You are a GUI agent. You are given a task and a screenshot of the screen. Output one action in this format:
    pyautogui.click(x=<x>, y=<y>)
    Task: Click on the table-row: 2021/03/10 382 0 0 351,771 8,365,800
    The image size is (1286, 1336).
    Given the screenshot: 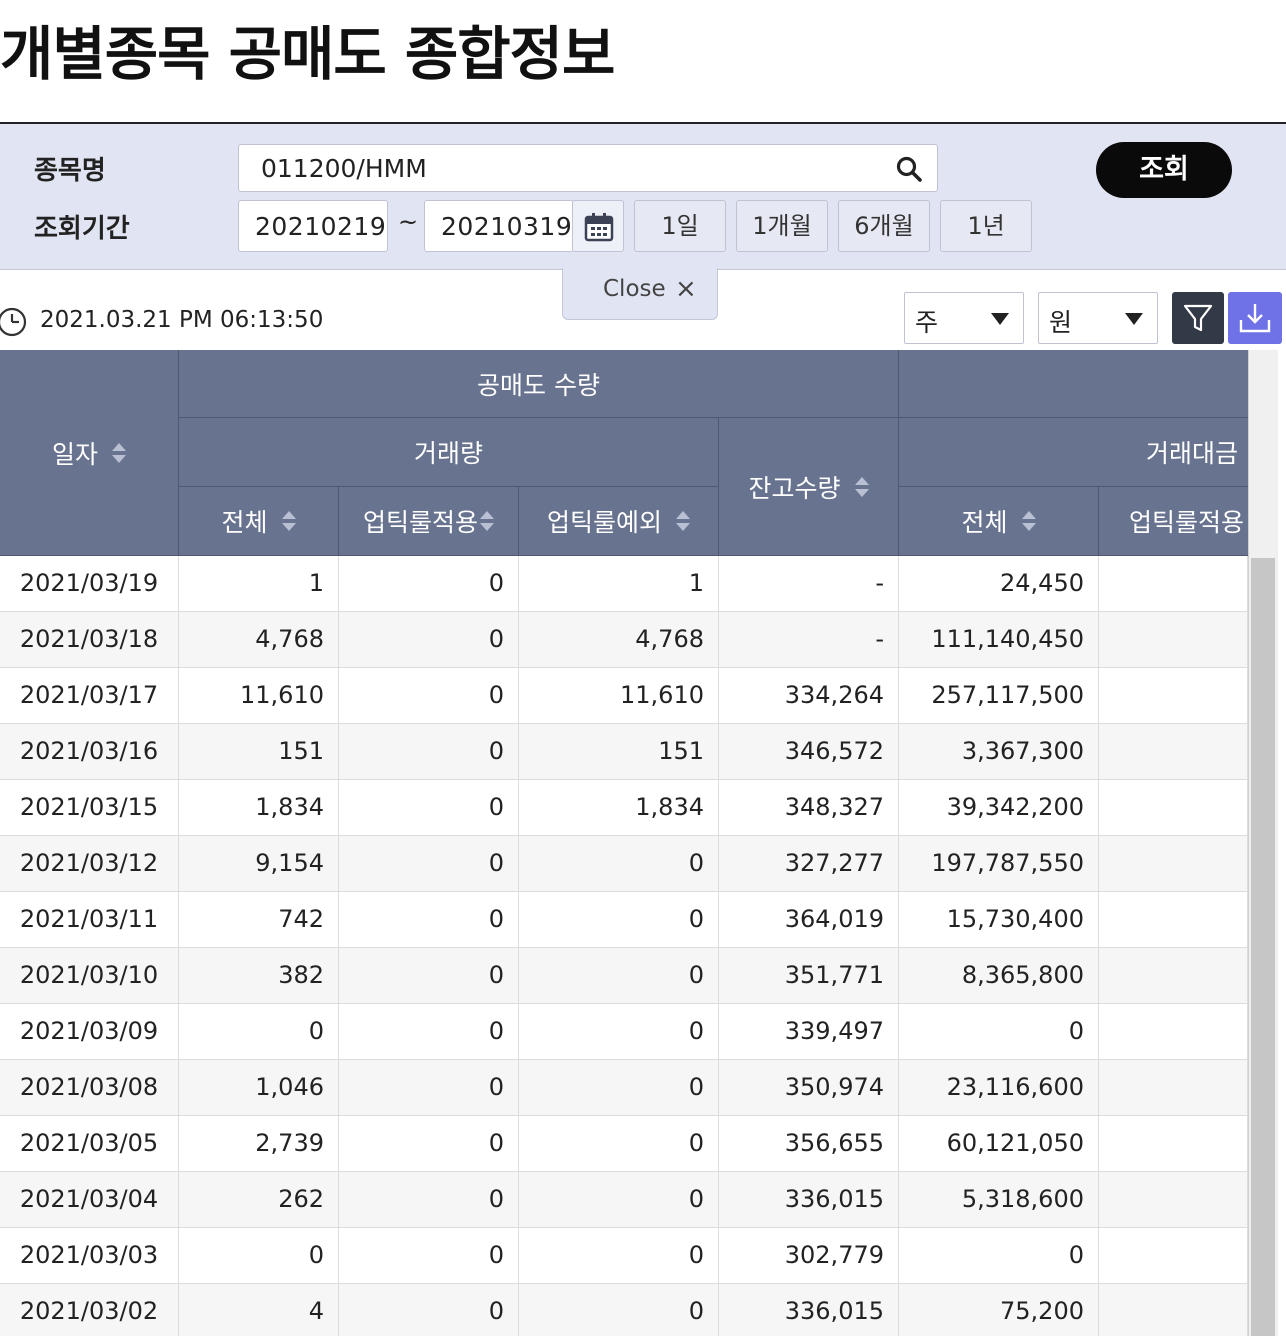 What is the action you would take?
    pyautogui.click(x=624, y=976)
    